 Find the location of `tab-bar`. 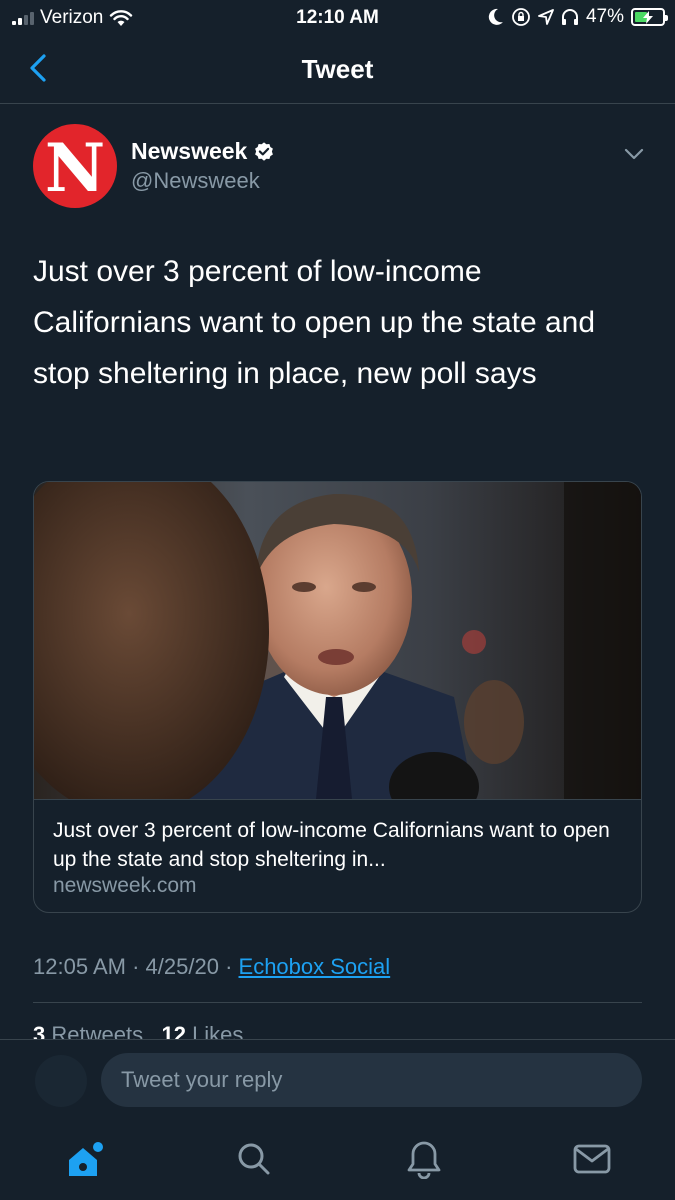

tab-bar is located at coordinates (337, 1160).